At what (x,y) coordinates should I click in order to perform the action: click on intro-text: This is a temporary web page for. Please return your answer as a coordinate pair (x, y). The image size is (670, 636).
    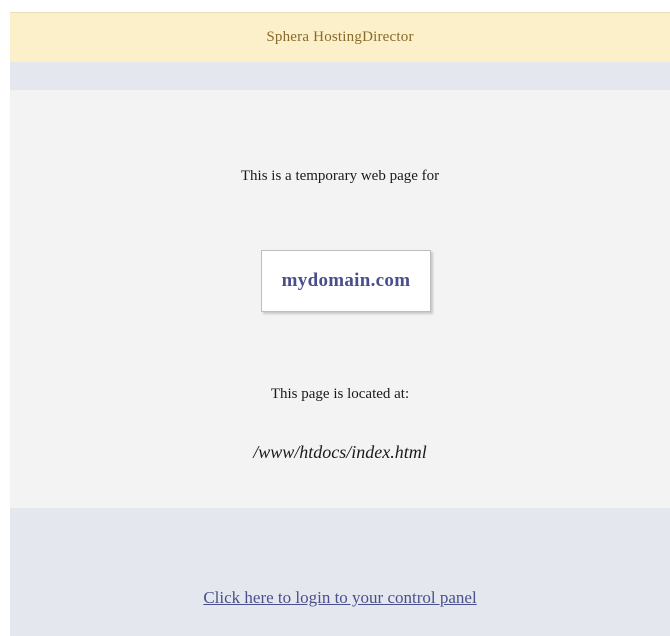
    Looking at the image, I should click on (340, 176).